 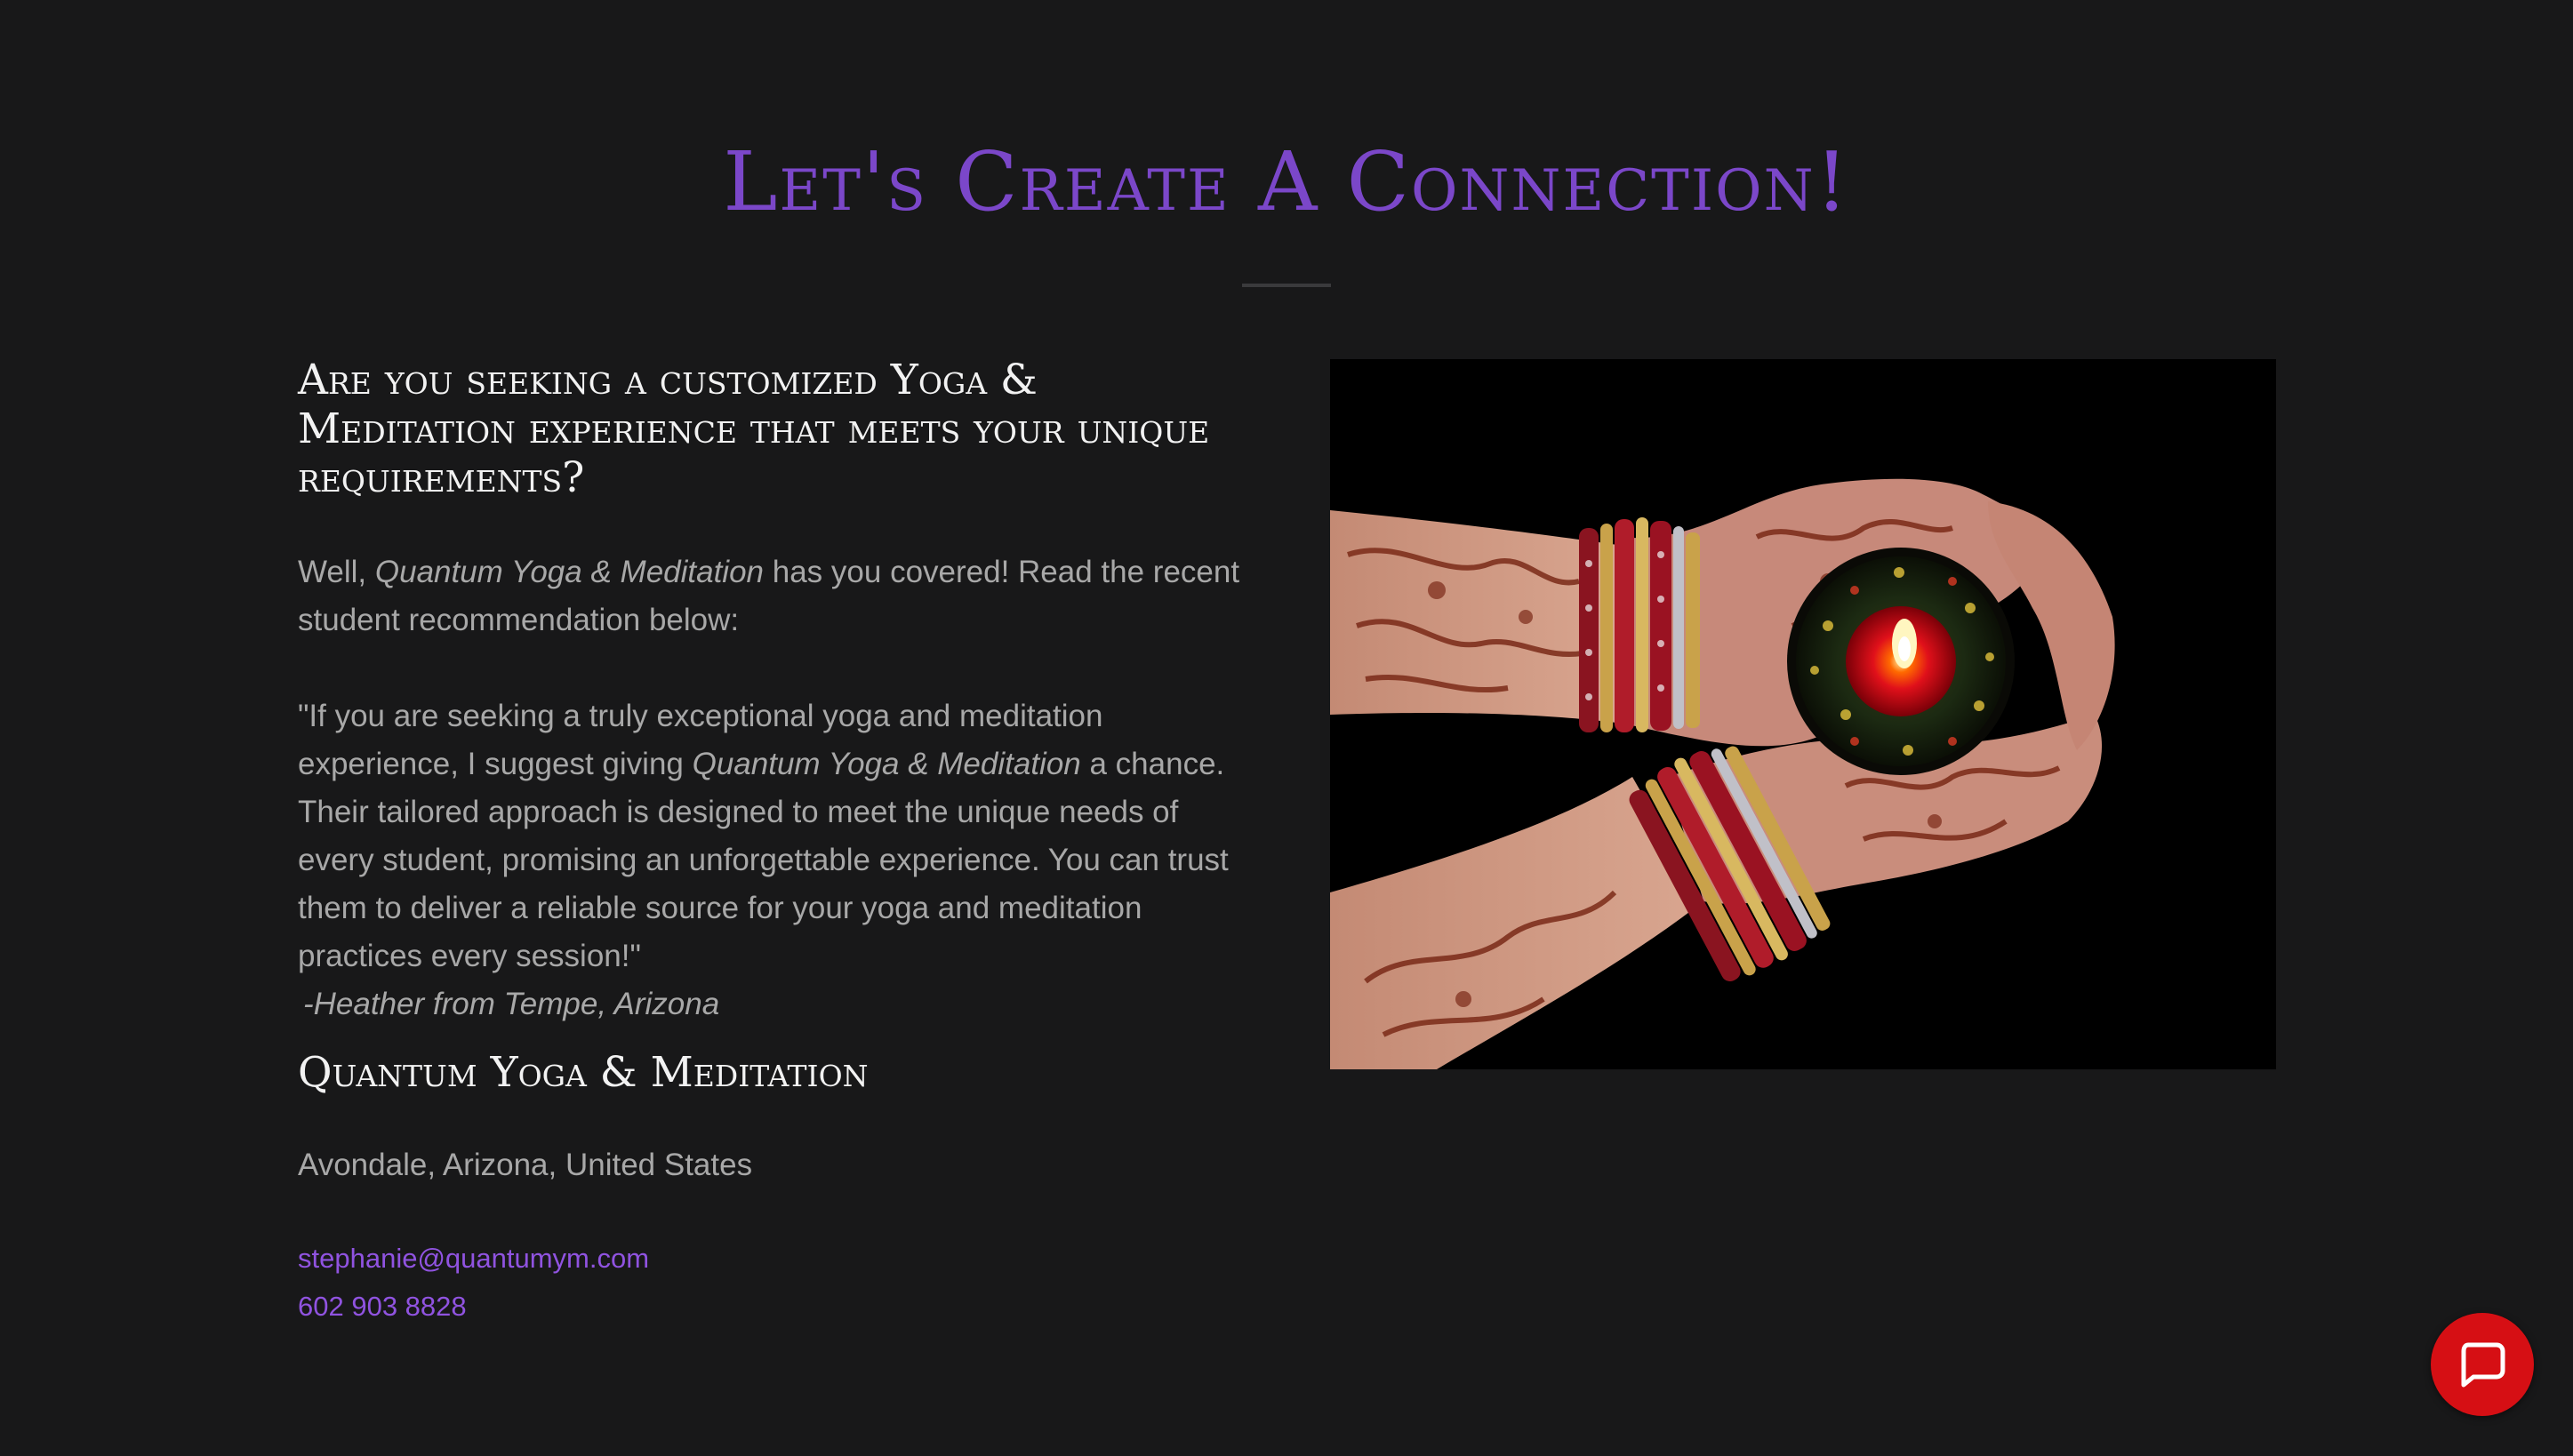 I want to click on lead-prefix: Well,, so click(x=336, y=572).